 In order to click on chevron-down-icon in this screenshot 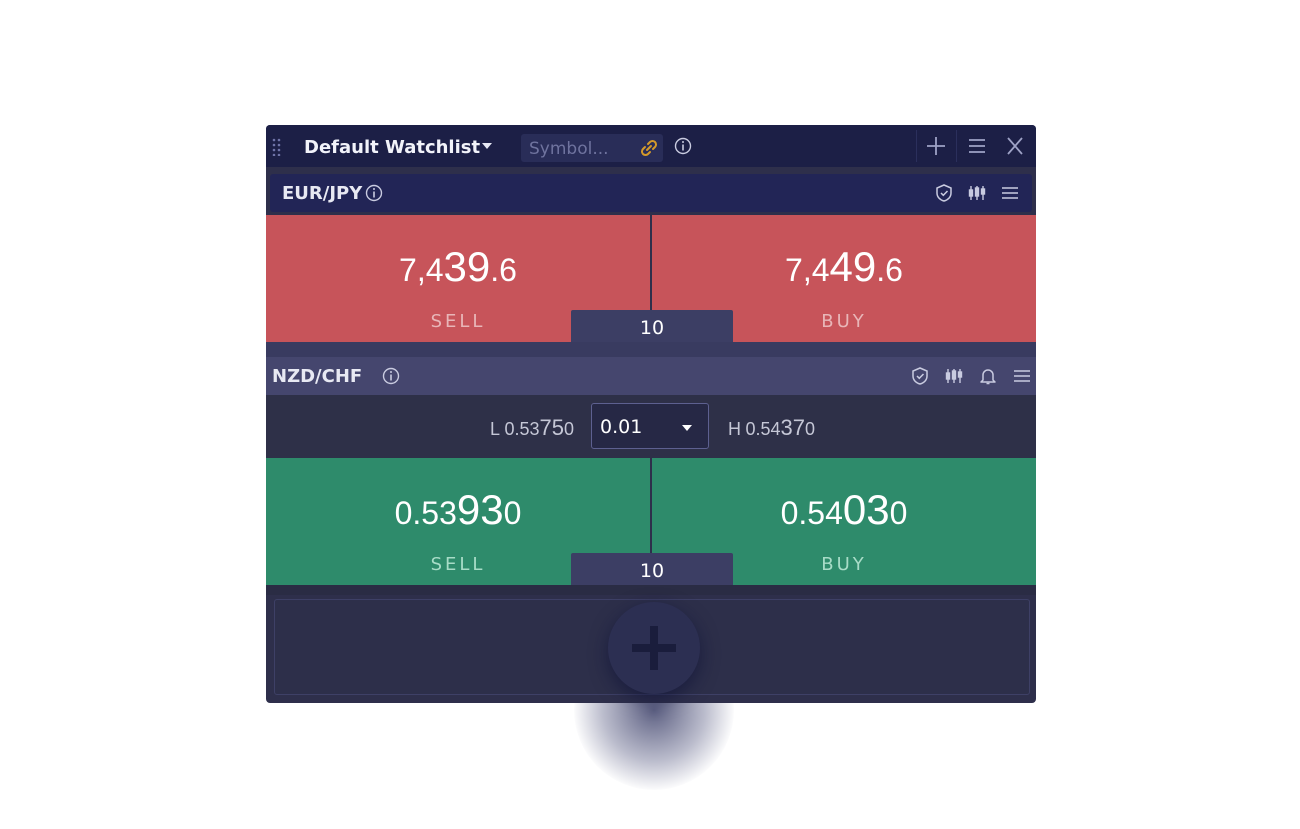, I will do `click(687, 428)`.